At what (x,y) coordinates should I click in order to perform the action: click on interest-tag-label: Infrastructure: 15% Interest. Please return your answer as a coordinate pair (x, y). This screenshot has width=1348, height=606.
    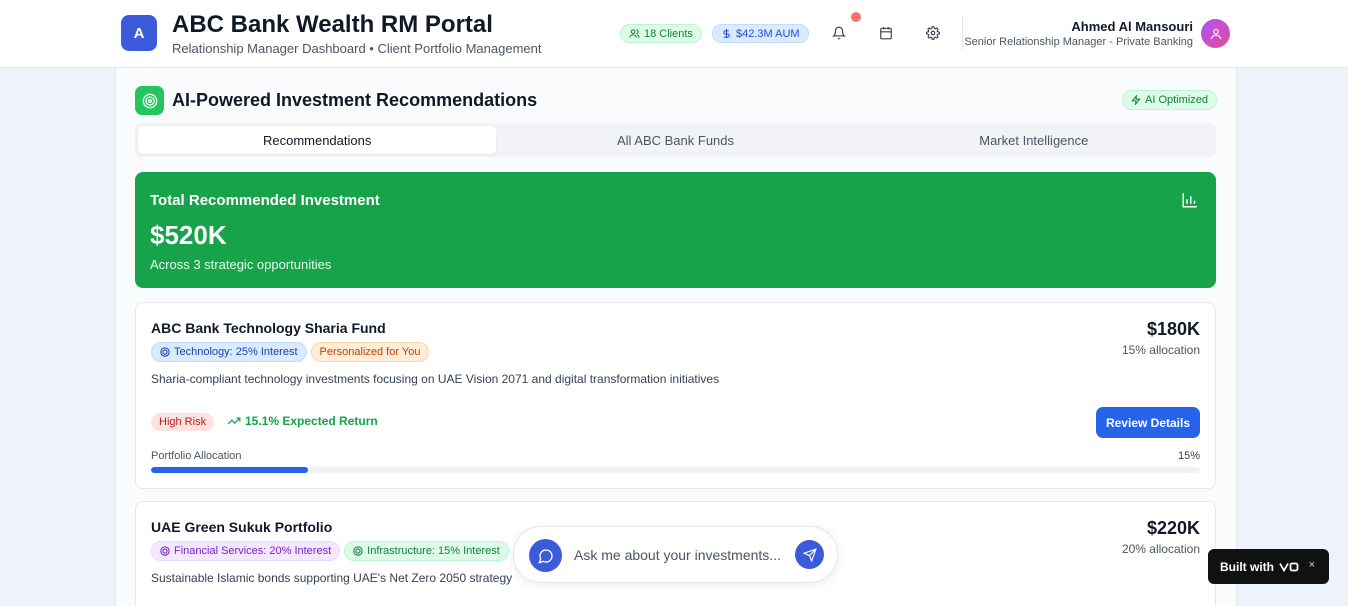
    Looking at the image, I should click on (433, 551).